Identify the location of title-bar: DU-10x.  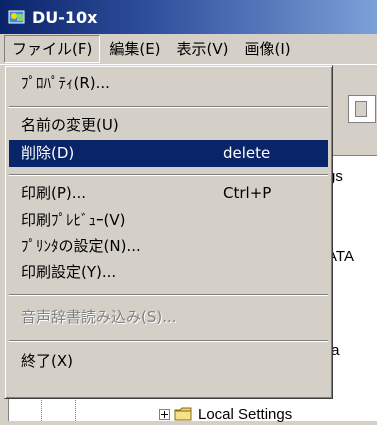
(188, 17).